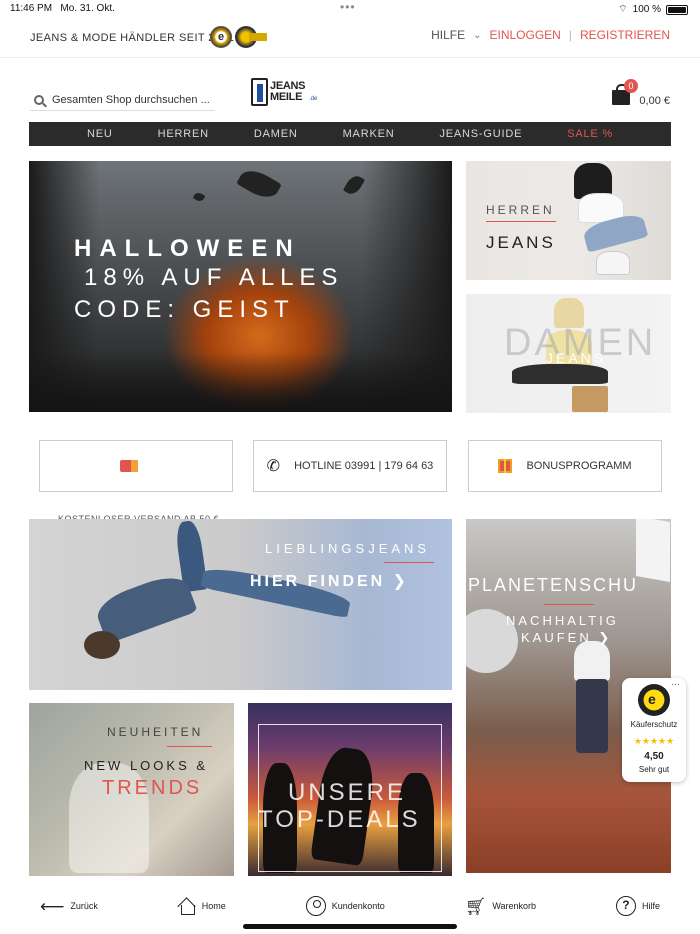 This screenshot has width=700, height=934. Describe the element at coordinates (576, 358) in the screenshot. I see `promo-damen-label: JEANS` at that location.